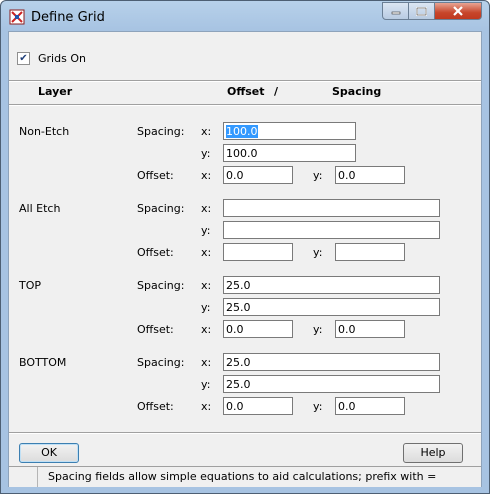 Image resolution: width=490 pixels, height=494 pixels. Describe the element at coordinates (246, 91) in the screenshot. I see `header-offset: Offset` at that location.